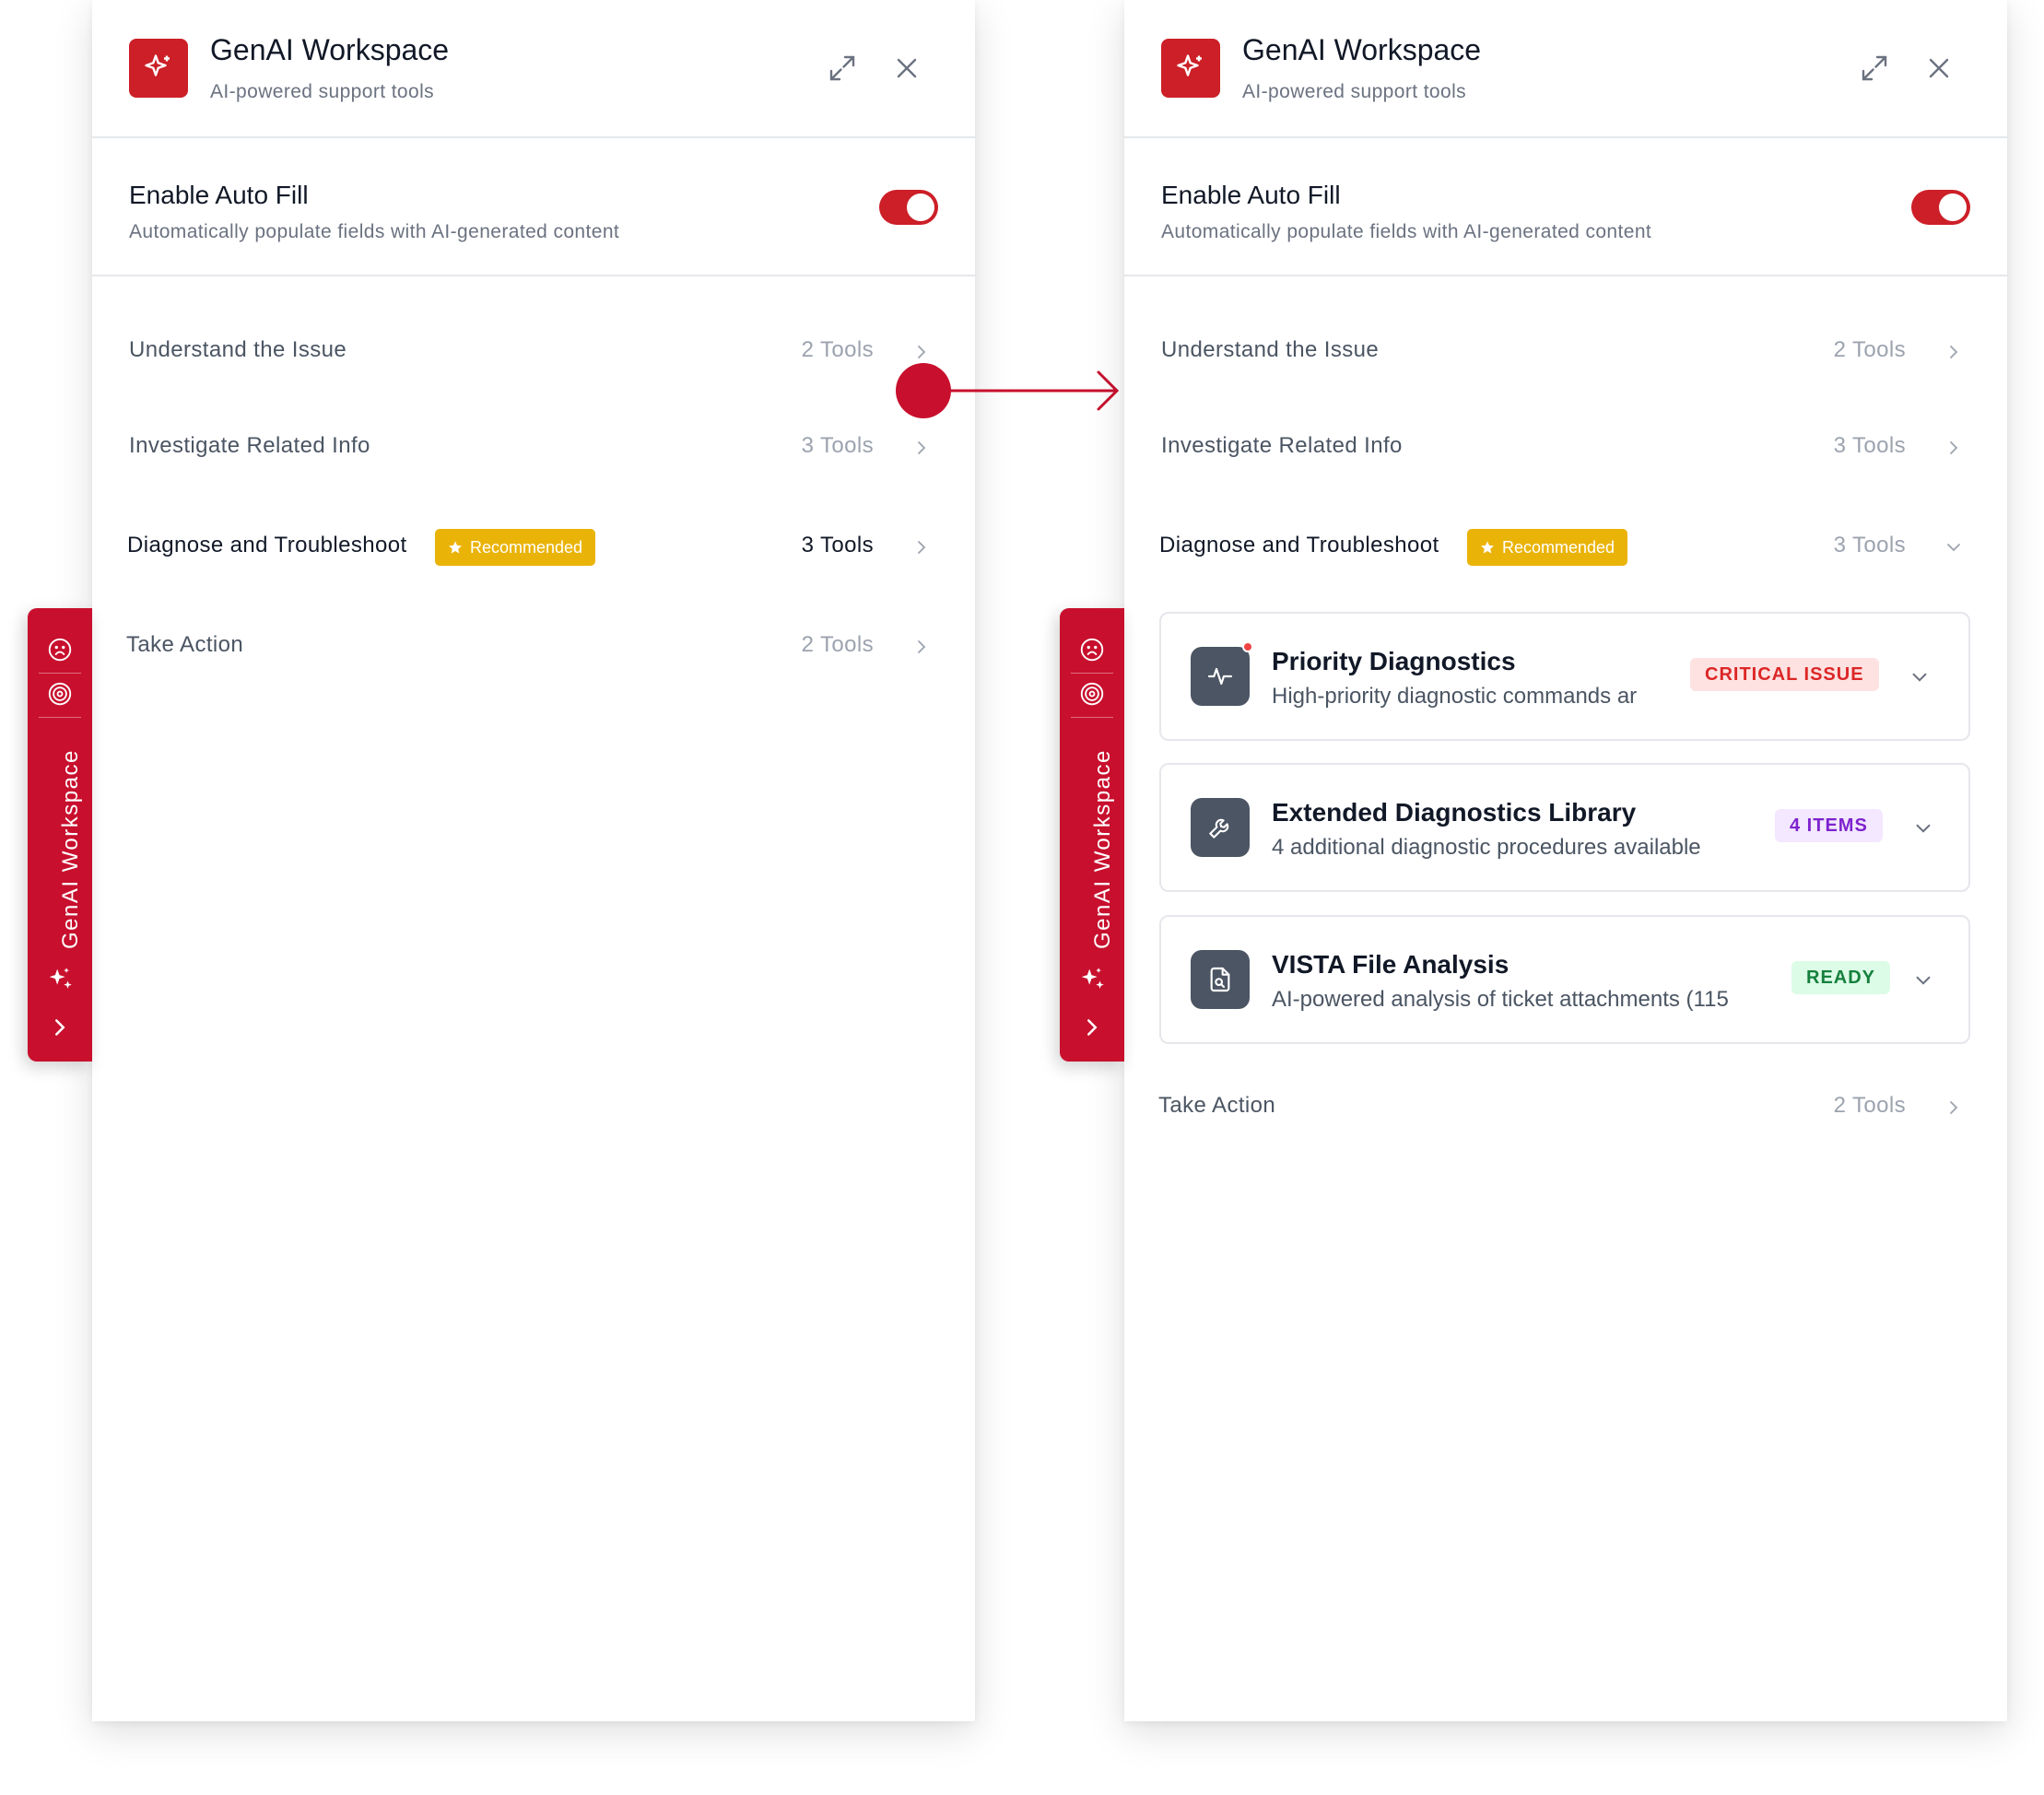 This screenshot has width=2044, height=1795. Describe the element at coordinates (1247, 646) in the screenshot. I see `alert-dot` at that location.